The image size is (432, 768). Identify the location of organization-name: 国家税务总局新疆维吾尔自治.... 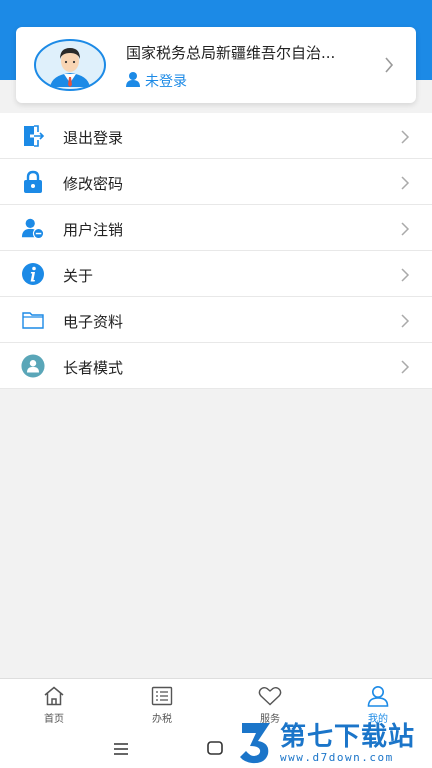
(231, 53).